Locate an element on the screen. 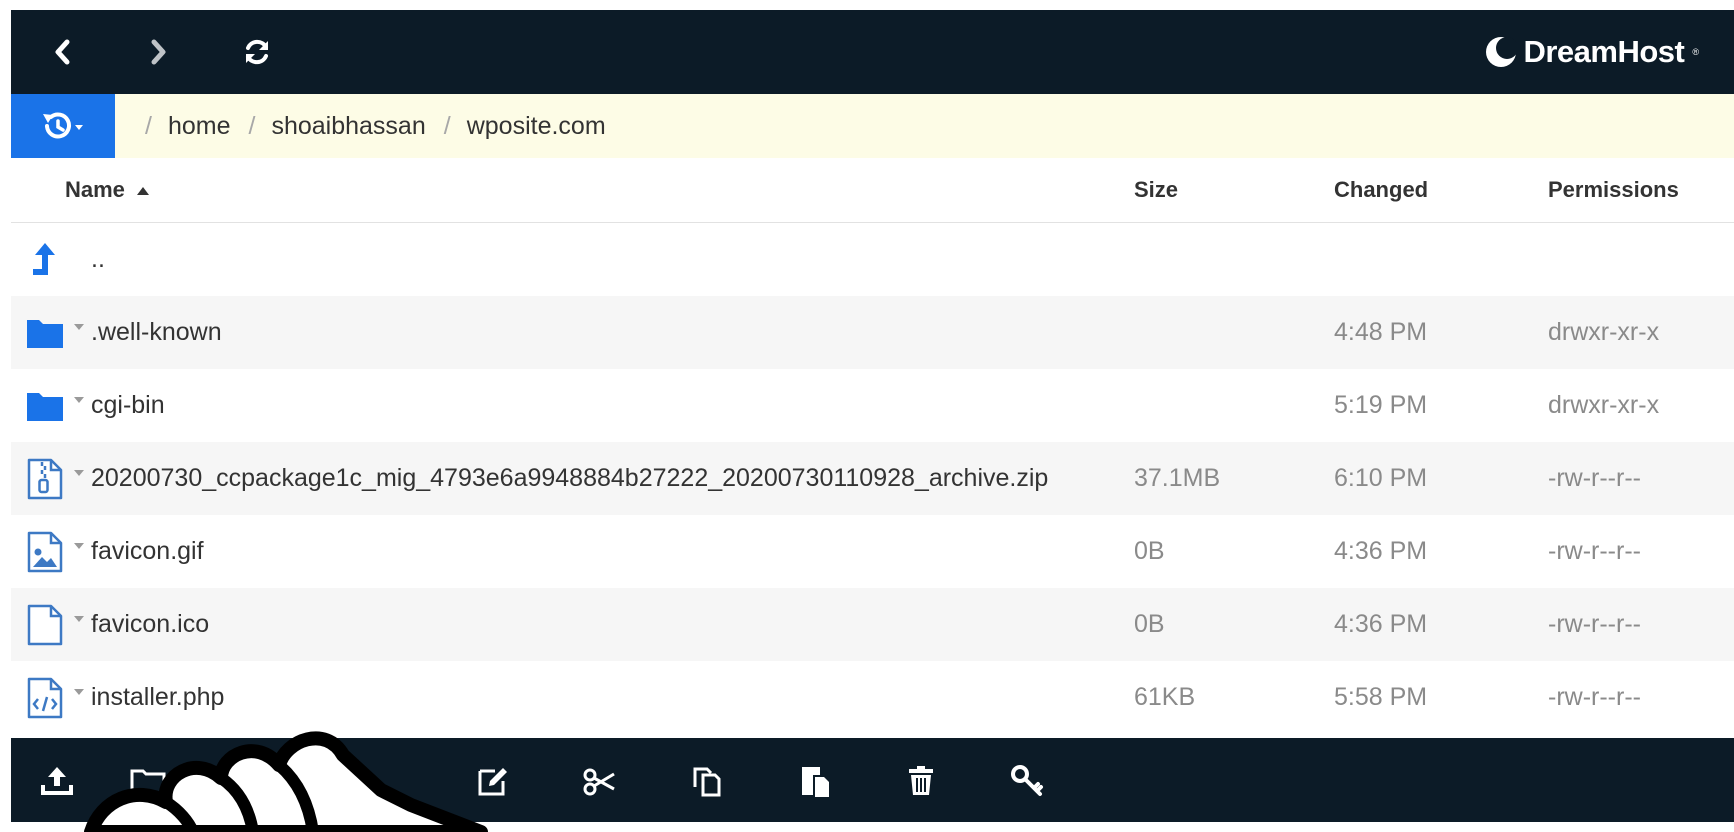 The height and width of the screenshot is (832, 1734). file-size: 37.1MB is located at coordinates (1177, 478).